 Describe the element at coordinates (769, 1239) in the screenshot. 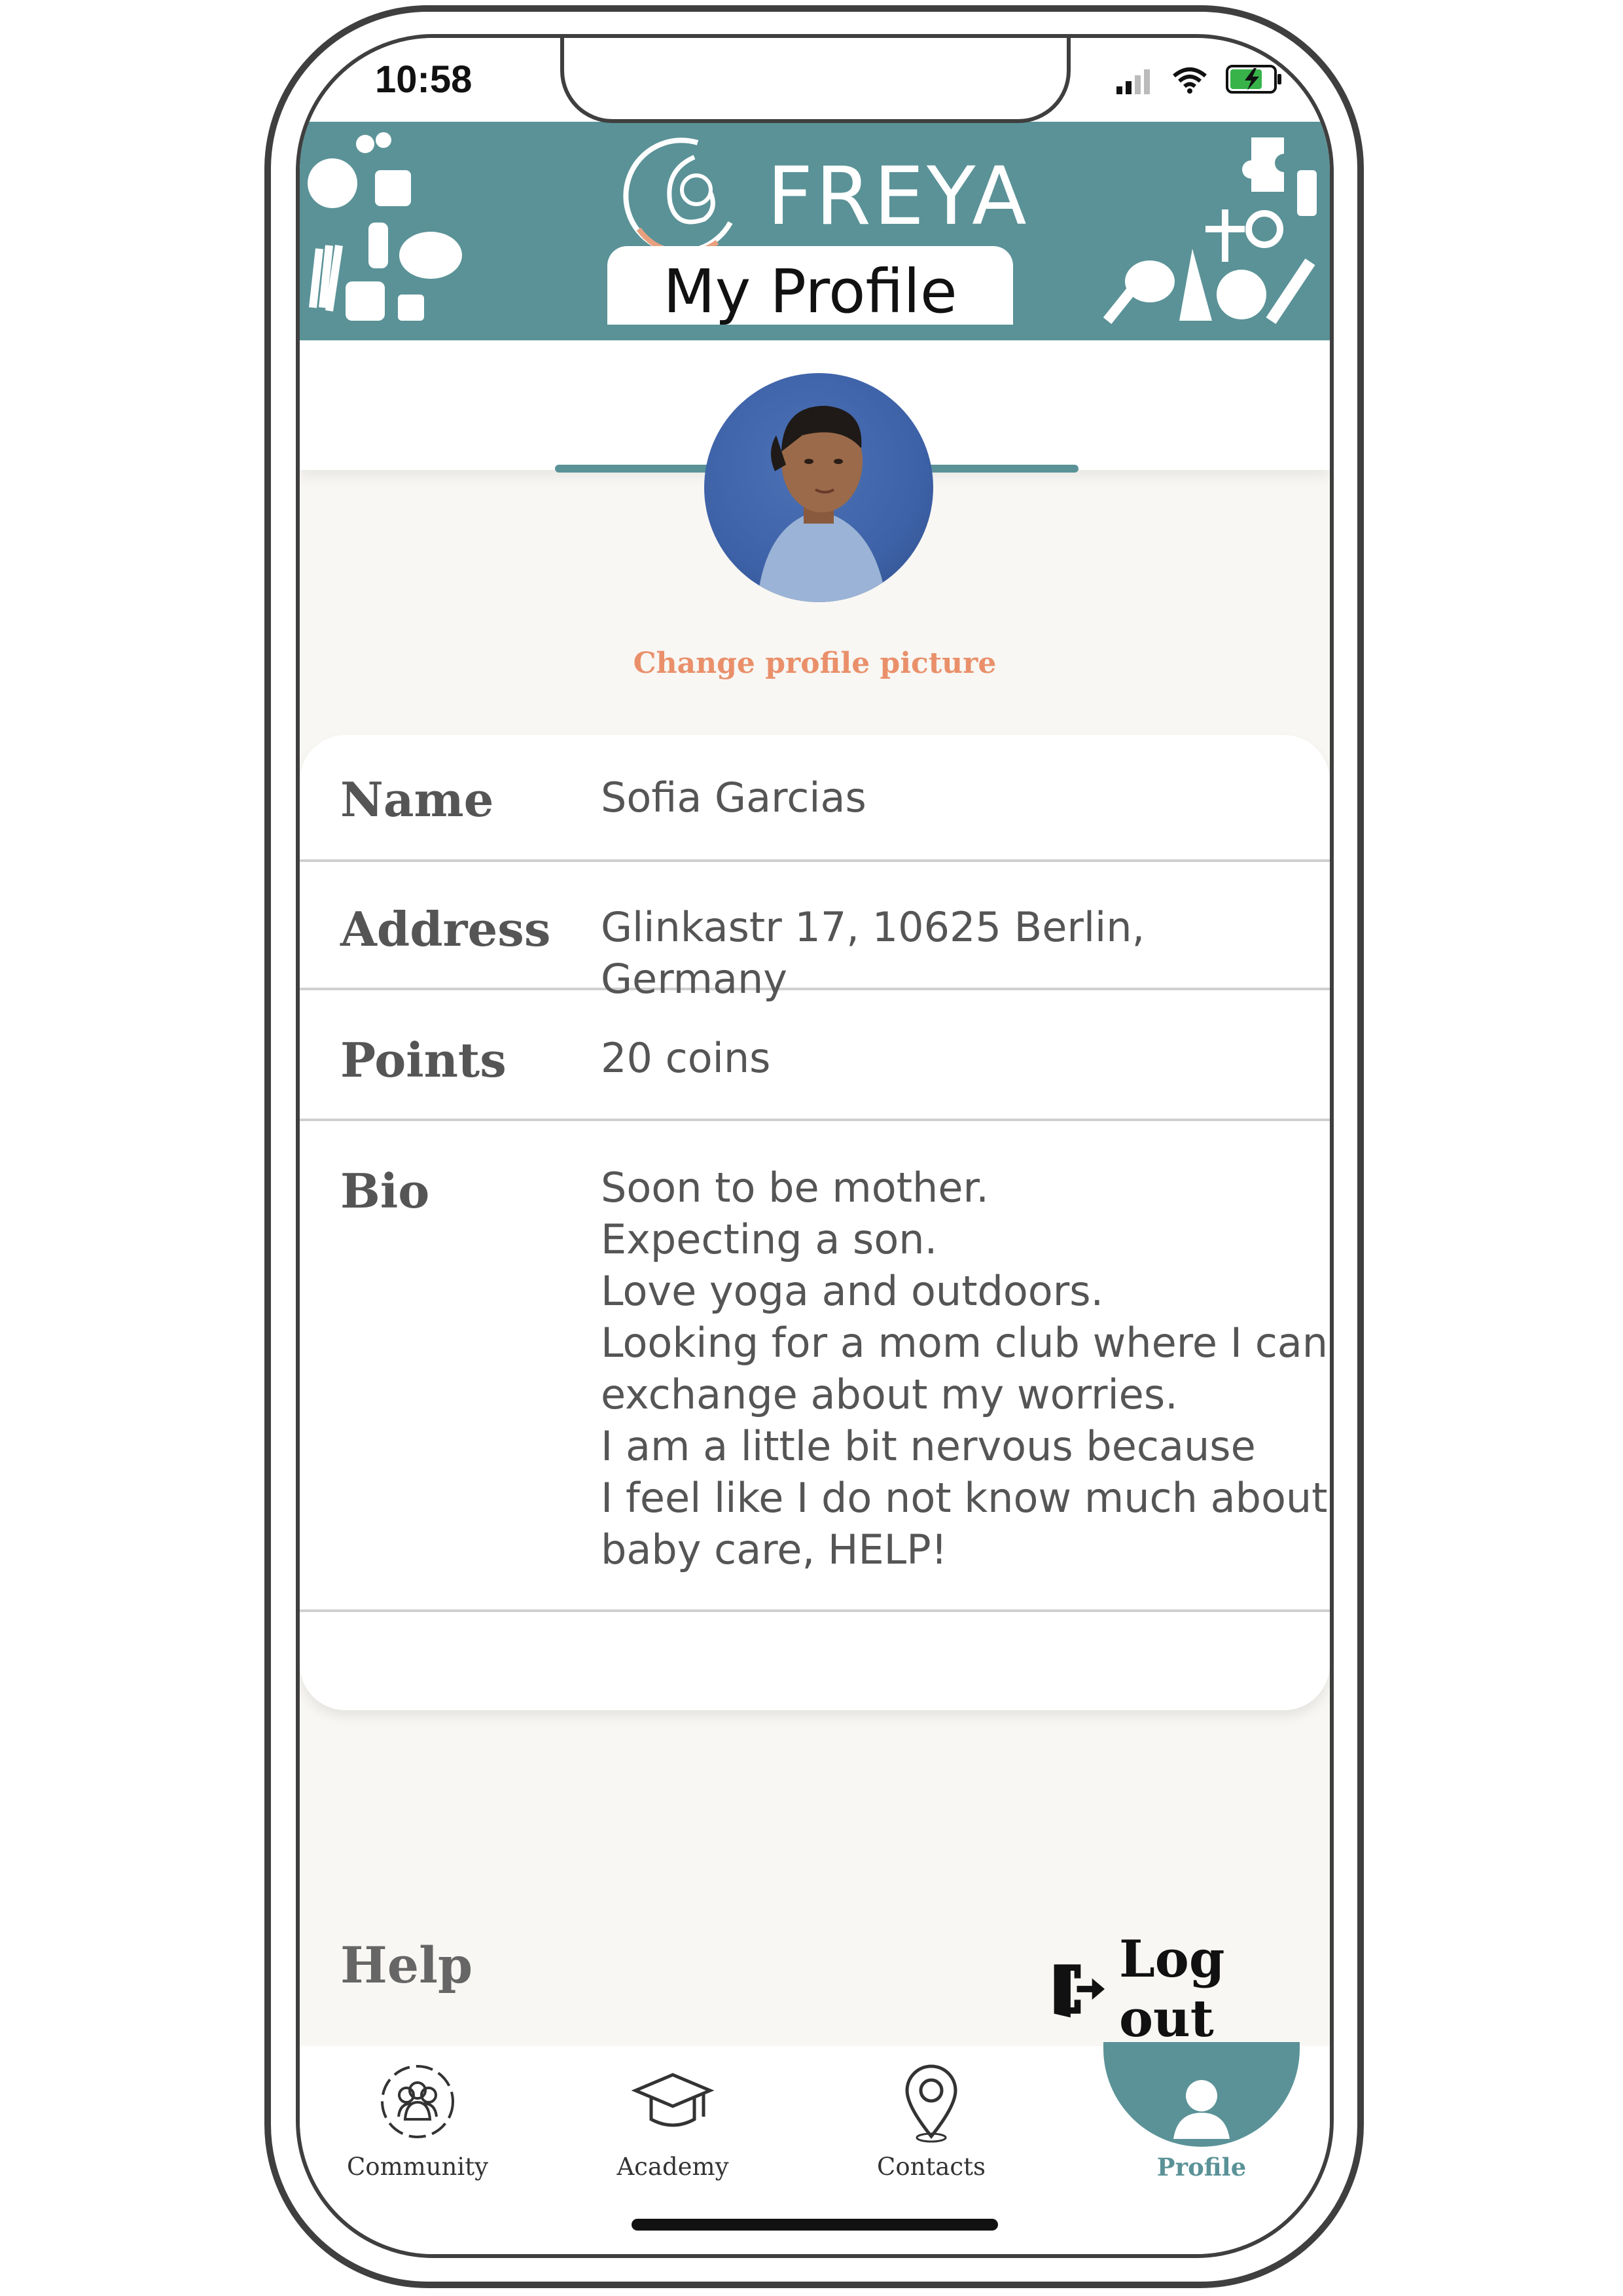

I see `bio-line: Expecting a son.` at that location.